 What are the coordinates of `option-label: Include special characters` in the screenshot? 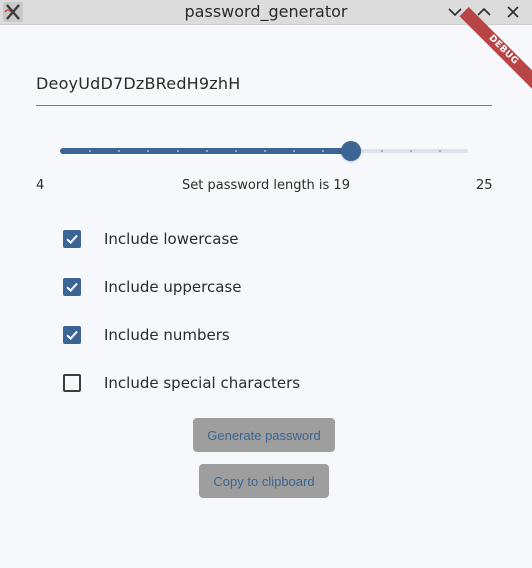 It's located at (202, 383).